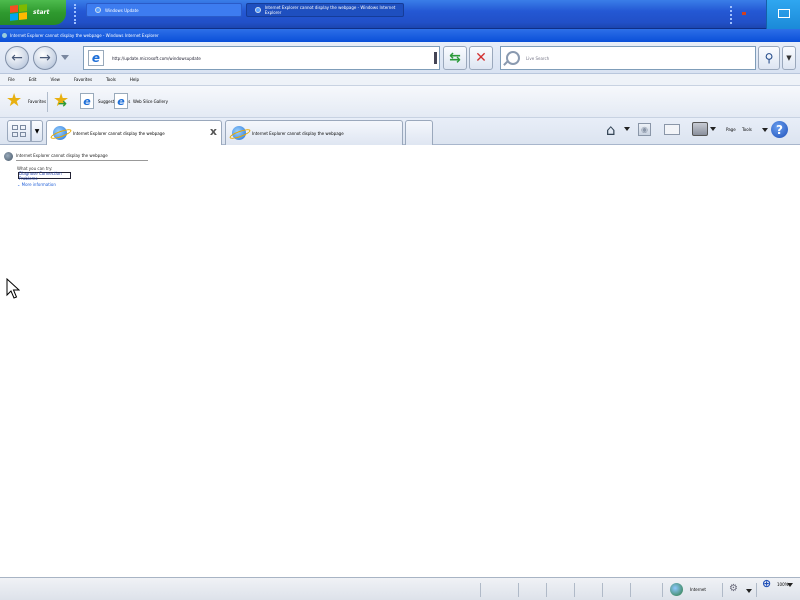  Describe the element at coordinates (44, 176) in the screenshot. I see `diagnose-connection-button: Diagnose Connection Problems` at that location.